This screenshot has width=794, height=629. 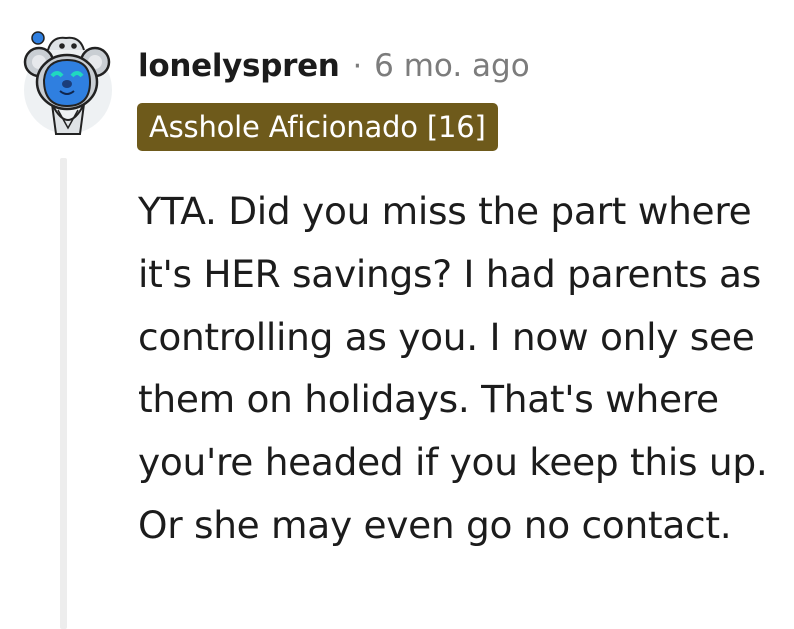 What do you see at coordinates (67, 83) in the screenshot?
I see `snoo-koala-avatar-icon` at bounding box center [67, 83].